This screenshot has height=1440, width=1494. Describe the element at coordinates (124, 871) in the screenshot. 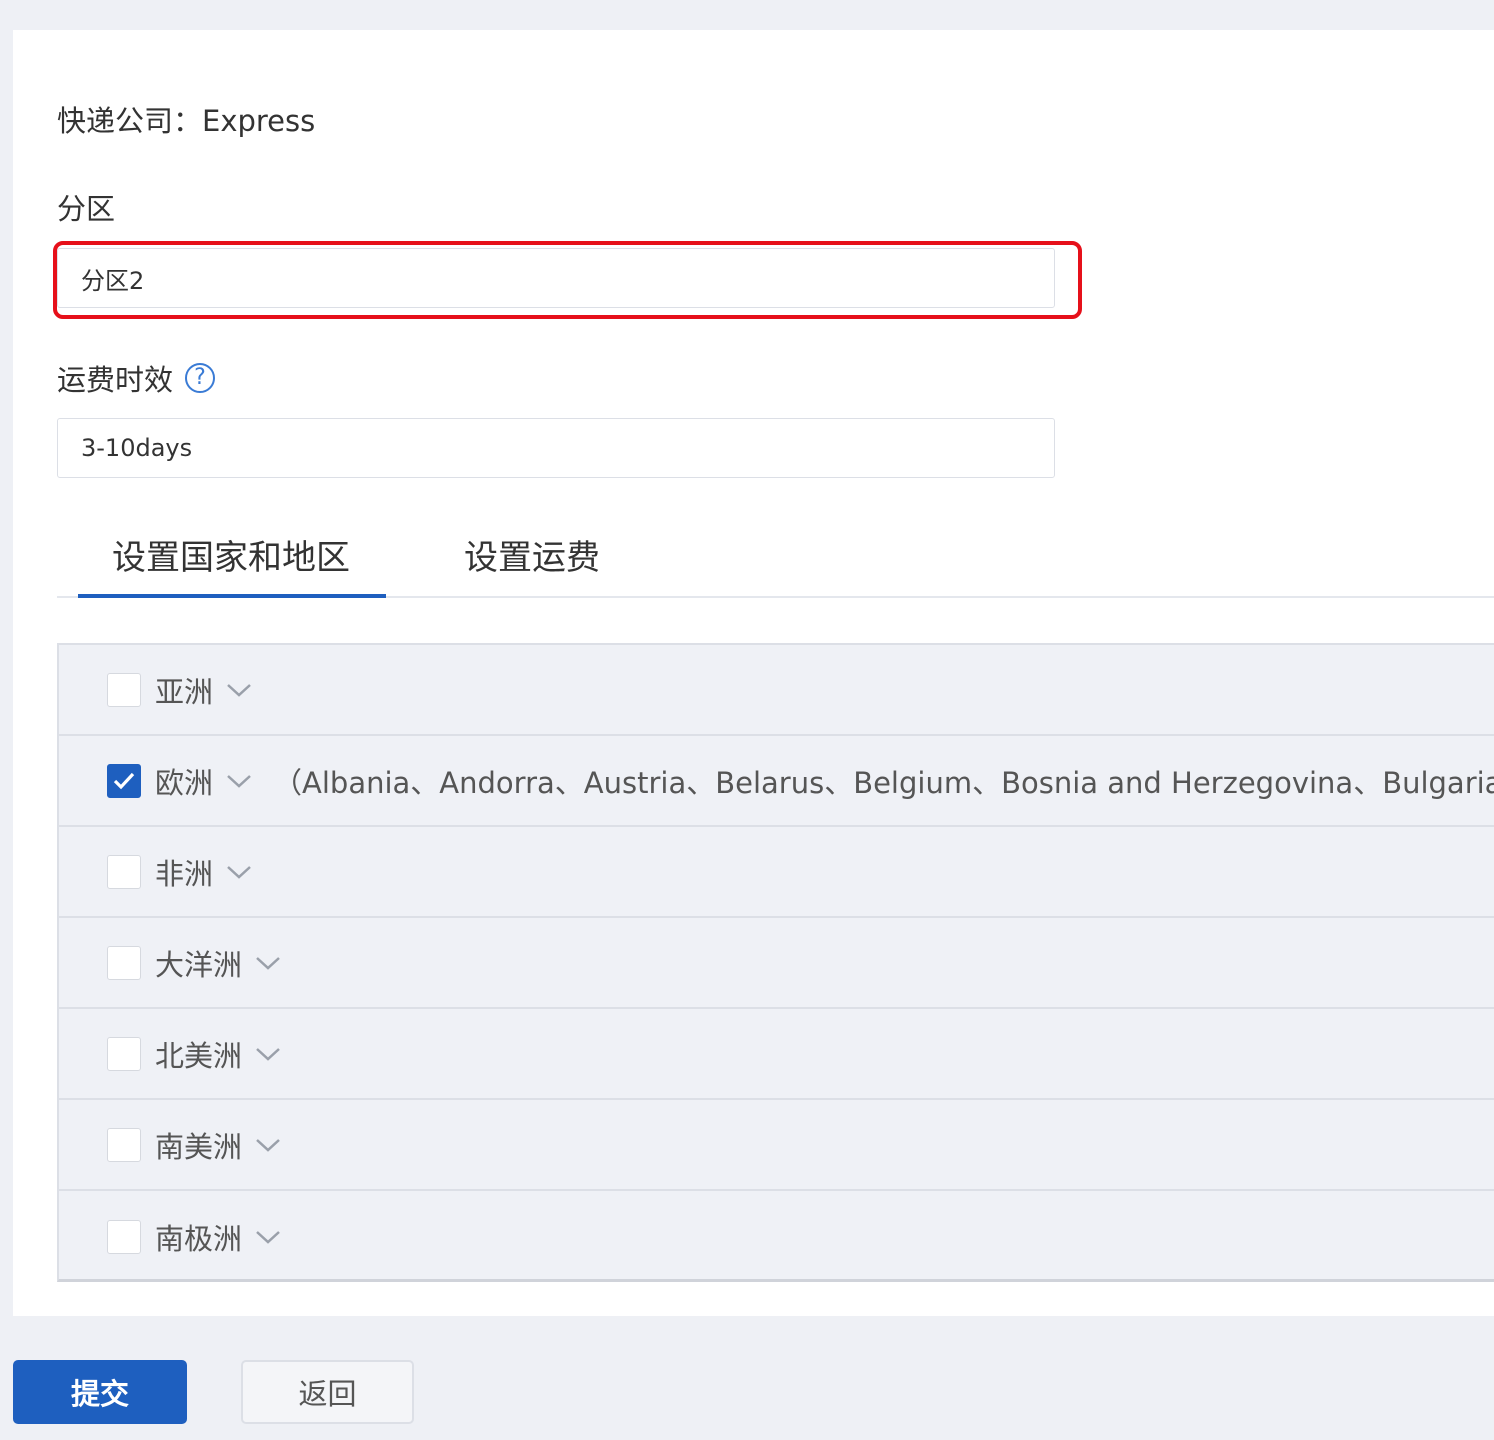

I see `region-checkbox-africa` at that location.